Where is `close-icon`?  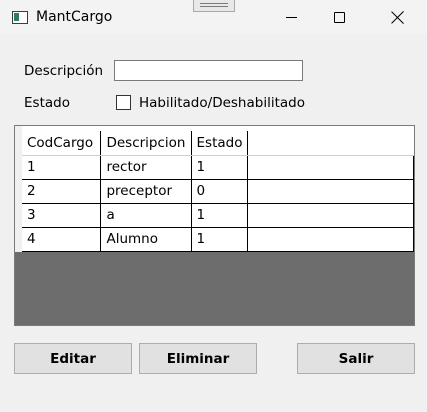 close-icon is located at coordinates (397, 17).